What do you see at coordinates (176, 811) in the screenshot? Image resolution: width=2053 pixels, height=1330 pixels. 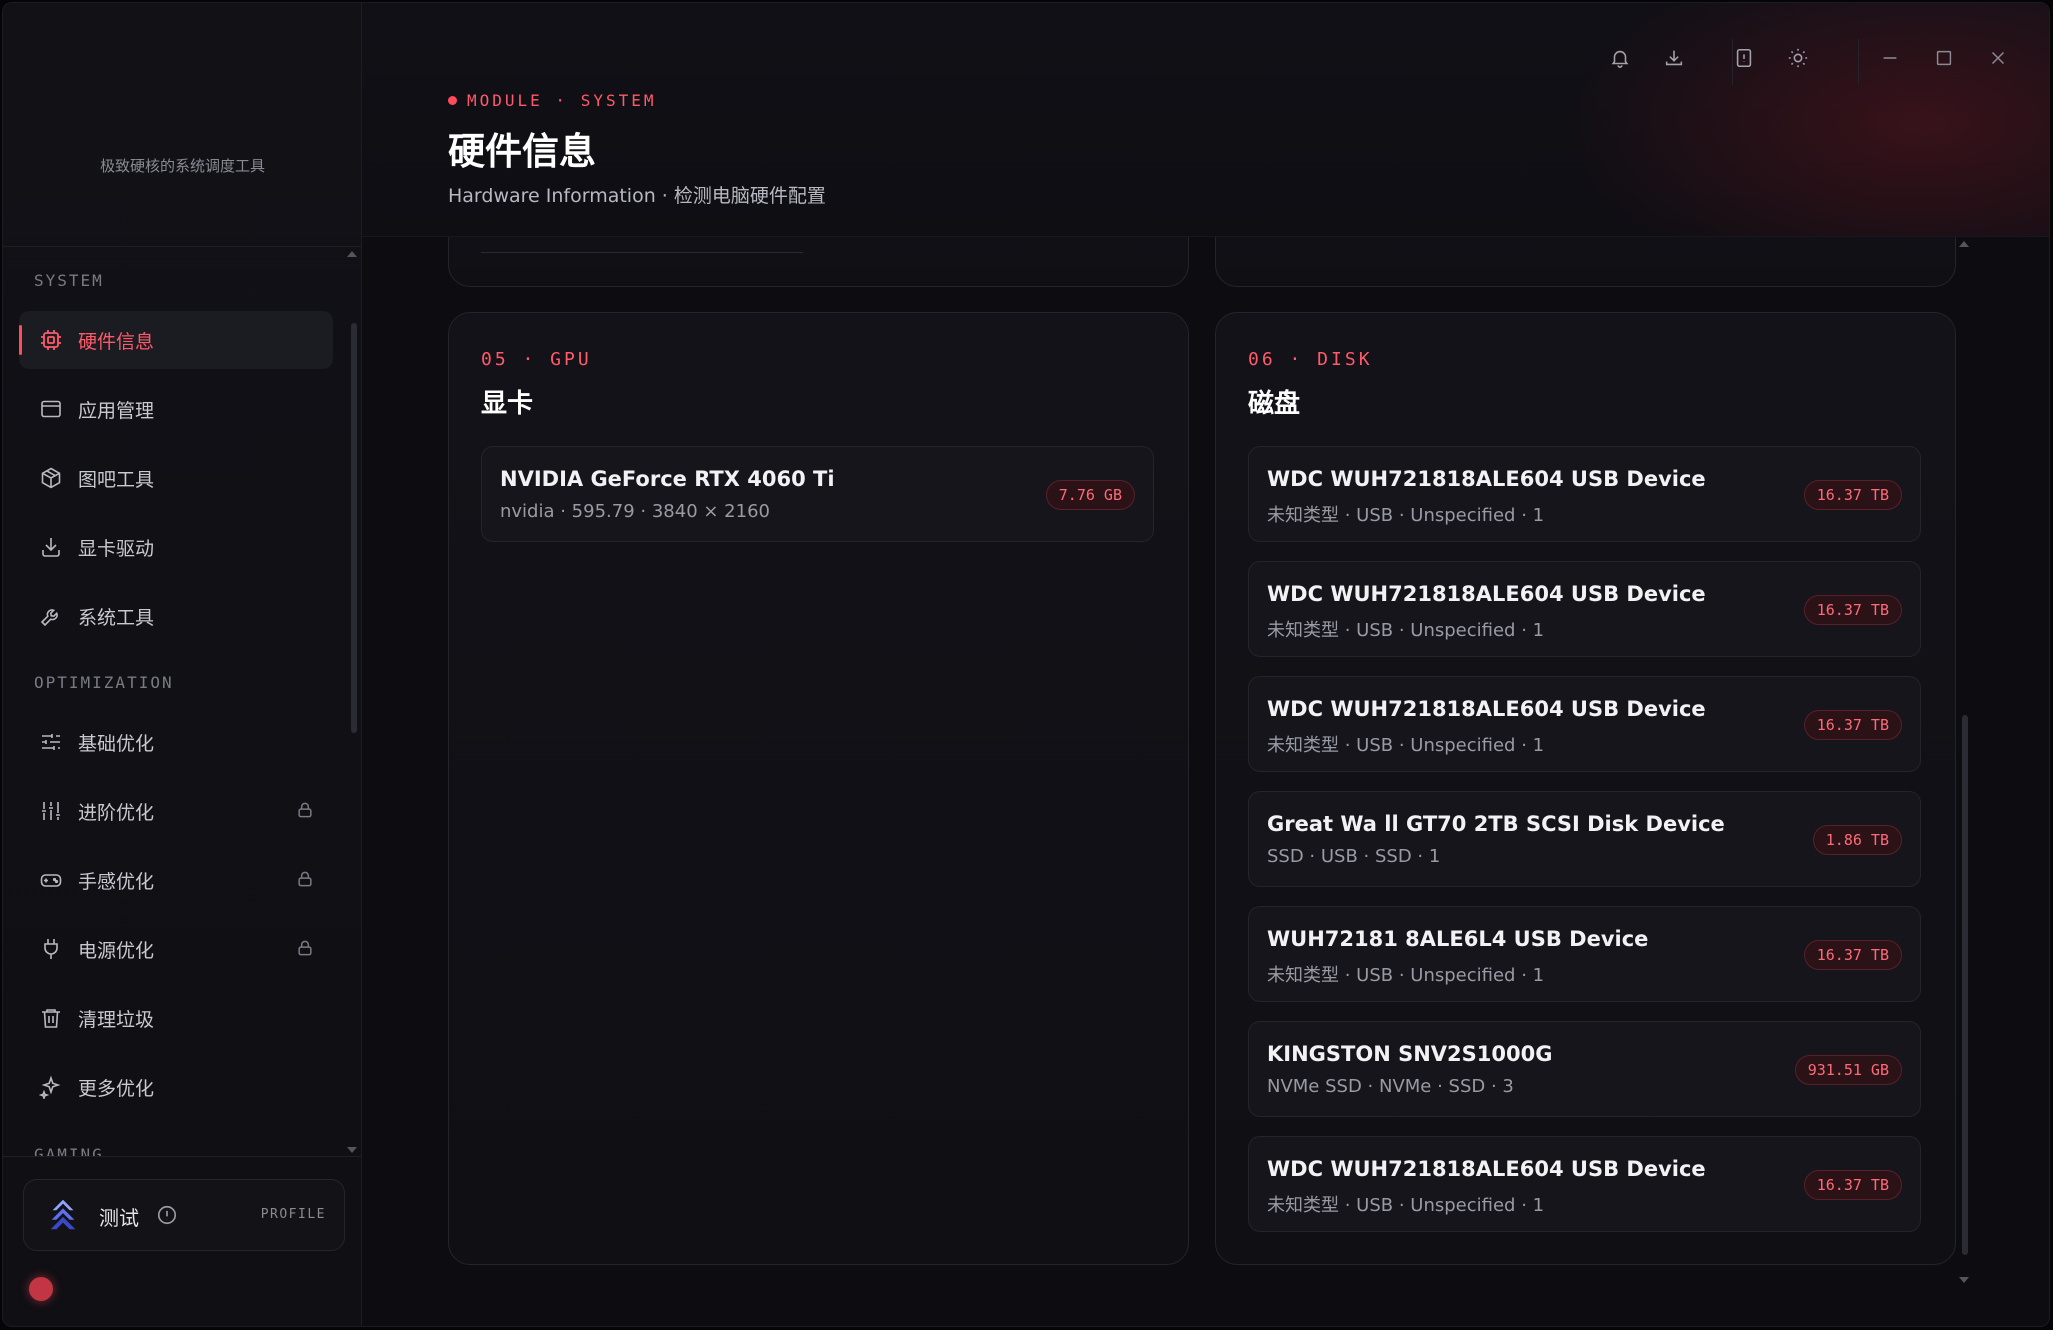 I see `sidebar-item-advanced-optimization: 进阶优化` at bounding box center [176, 811].